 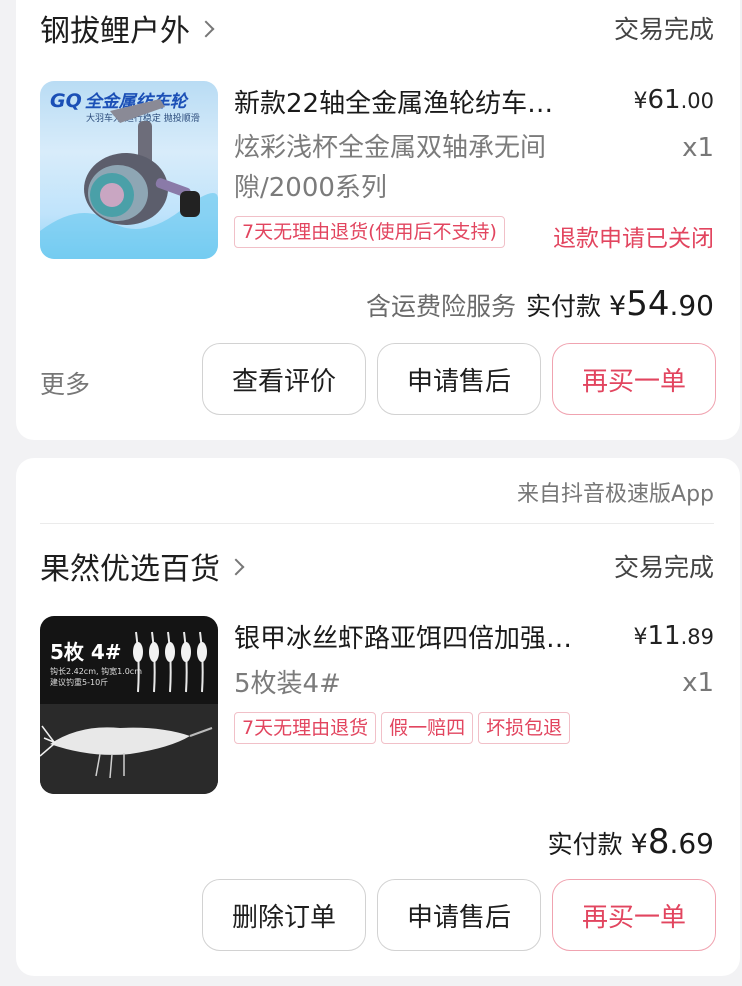 What do you see at coordinates (377, 28) in the screenshot?
I see `shop-header: 钢拔鲤户外 交易完成` at bounding box center [377, 28].